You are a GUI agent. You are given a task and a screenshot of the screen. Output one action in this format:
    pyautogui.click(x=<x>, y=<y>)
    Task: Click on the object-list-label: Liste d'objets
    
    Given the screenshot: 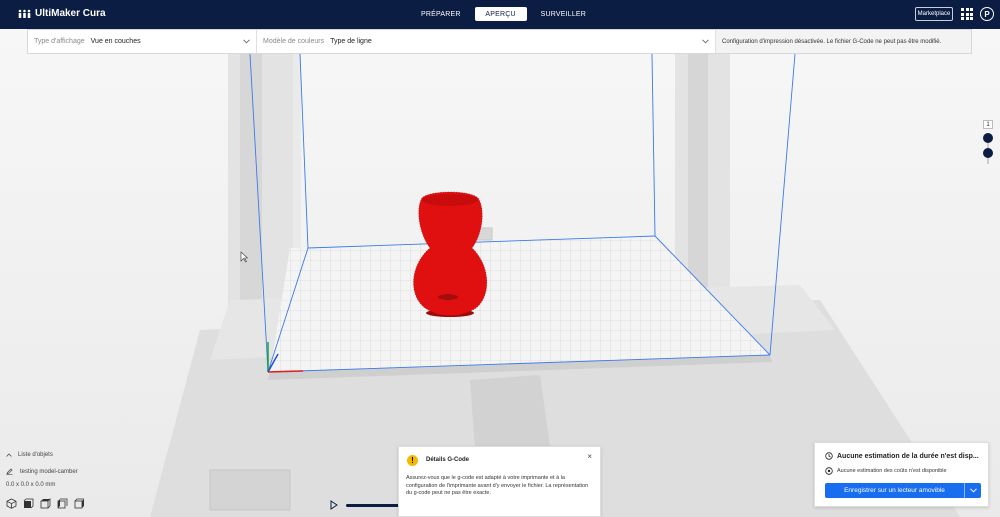 What is the action you would take?
    pyautogui.click(x=35, y=455)
    